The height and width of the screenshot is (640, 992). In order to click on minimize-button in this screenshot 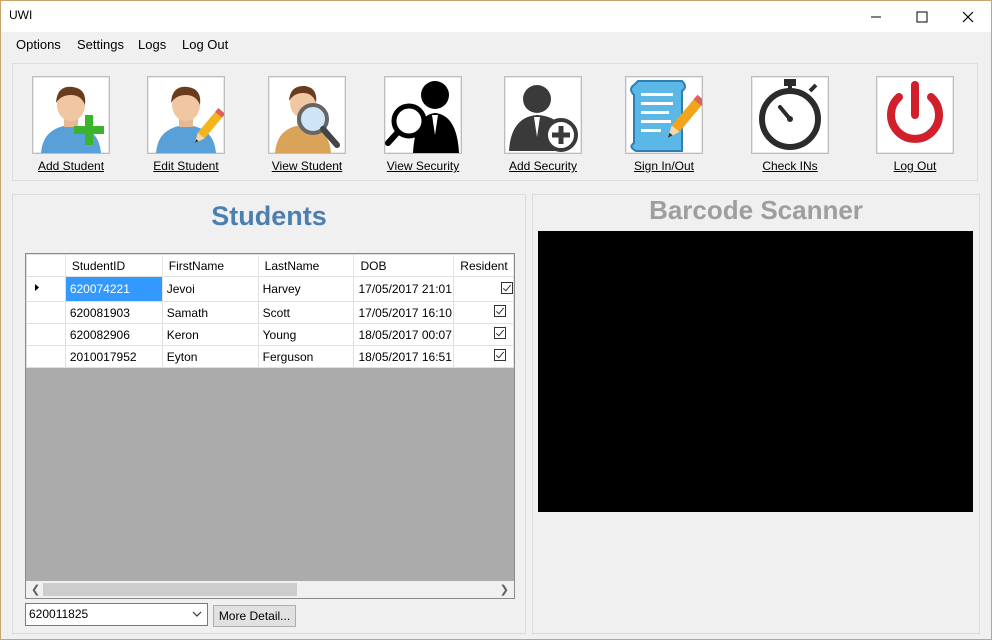, I will do `click(876, 16)`.